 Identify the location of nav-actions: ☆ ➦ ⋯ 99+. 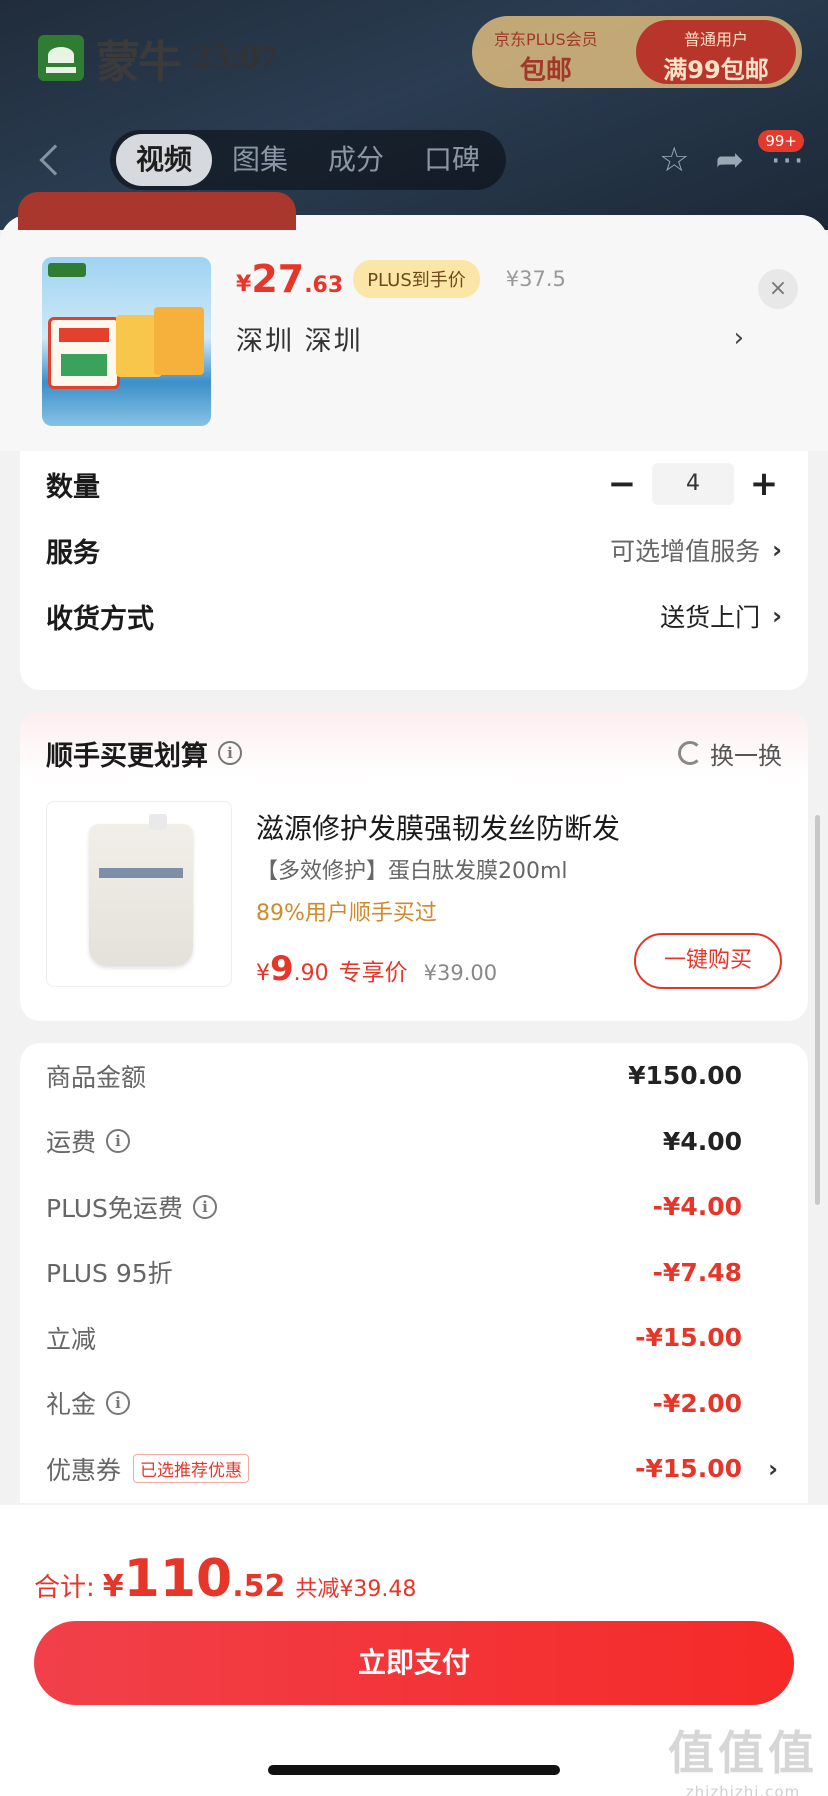
(731, 155).